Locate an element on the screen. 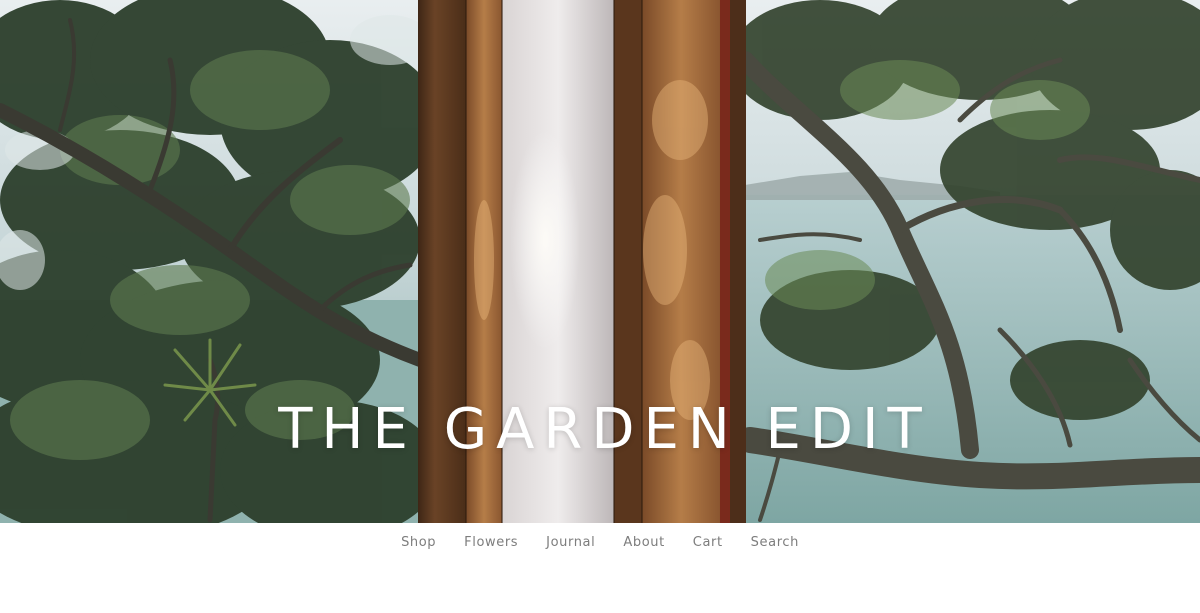 This screenshot has width=1200, height=613. nav-item-cart: Cart is located at coordinates (708, 542).